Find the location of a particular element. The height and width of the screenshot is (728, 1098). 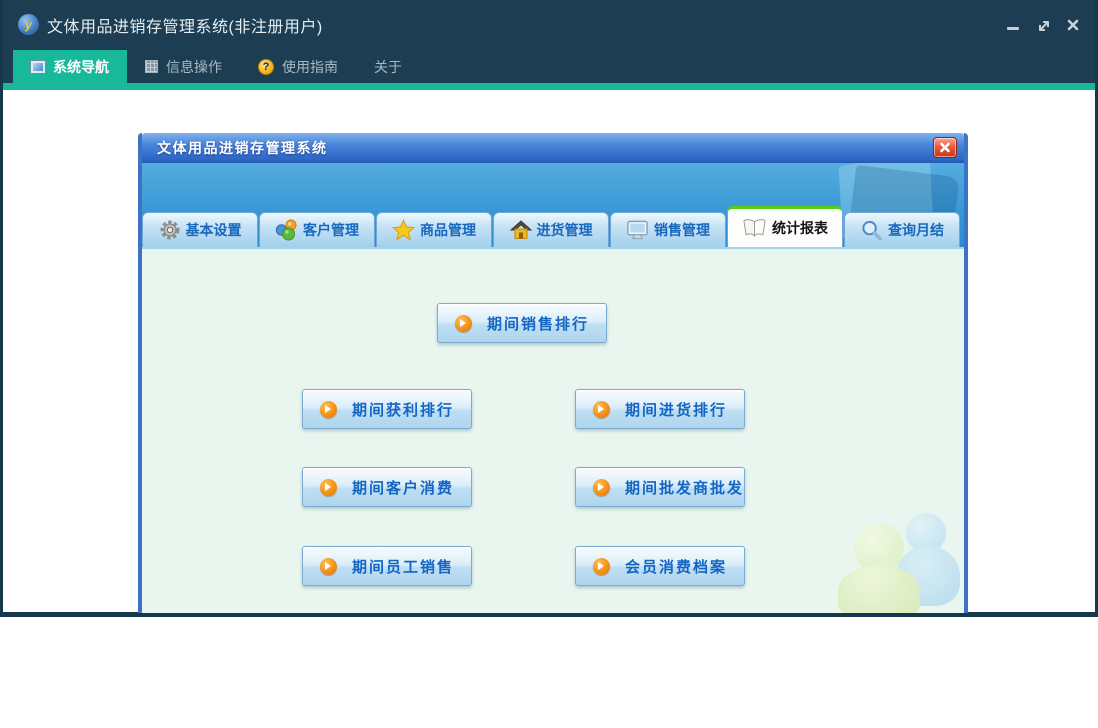

tab-purchase-management: 进货管理 is located at coordinates (551, 229).